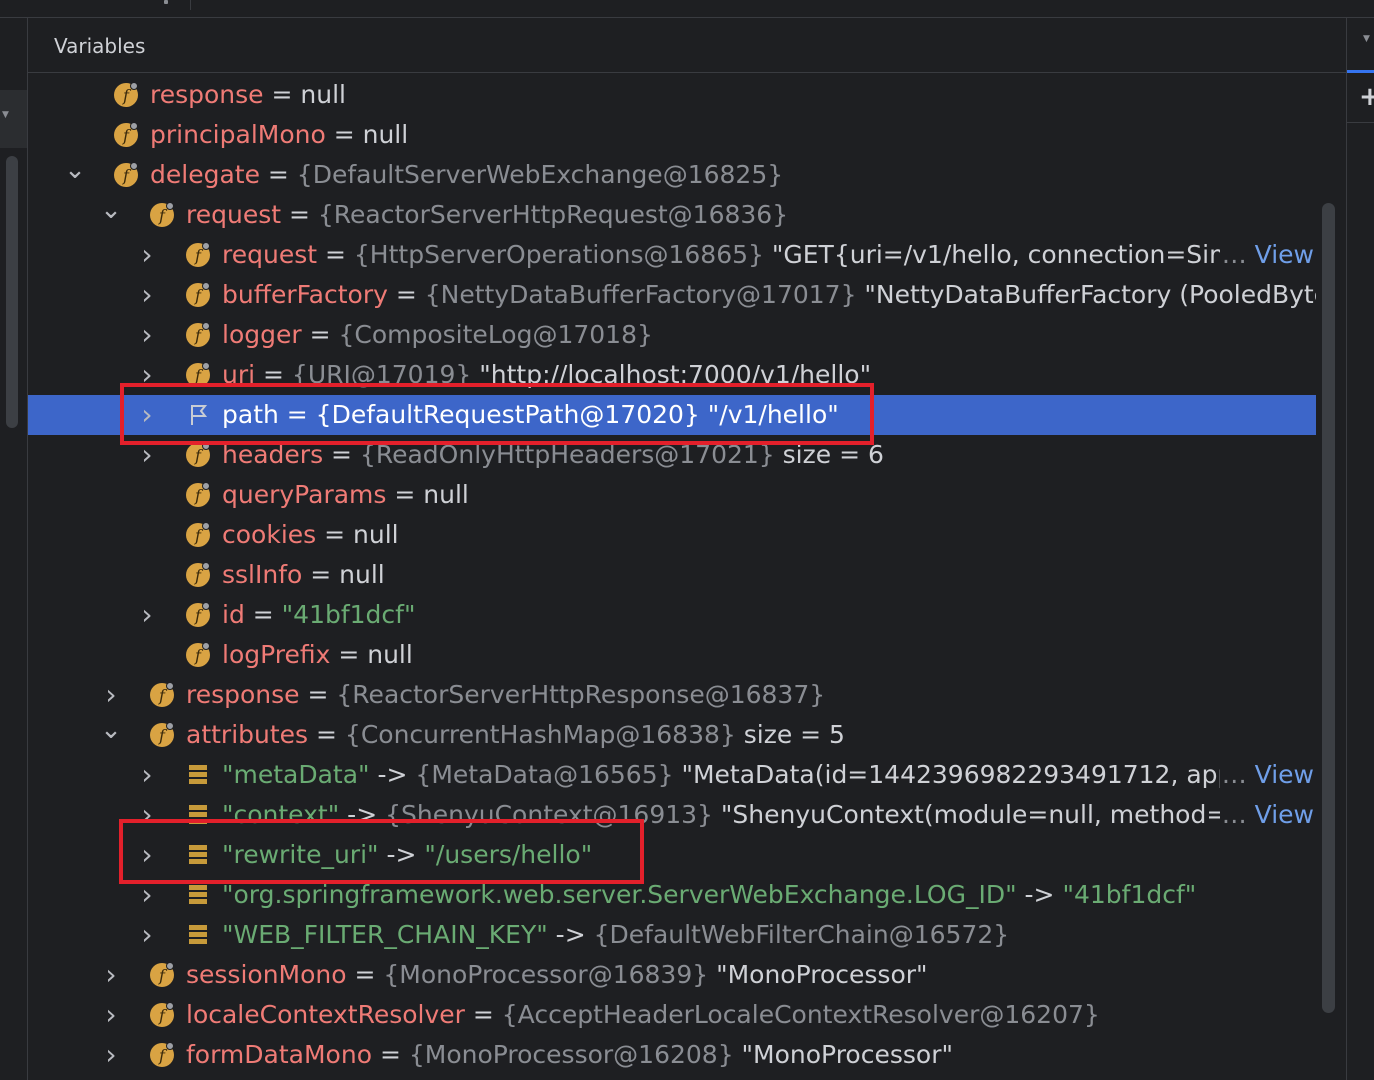 The height and width of the screenshot is (1080, 1374). I want to click on tree-row: f response = null, so click(672, 95).